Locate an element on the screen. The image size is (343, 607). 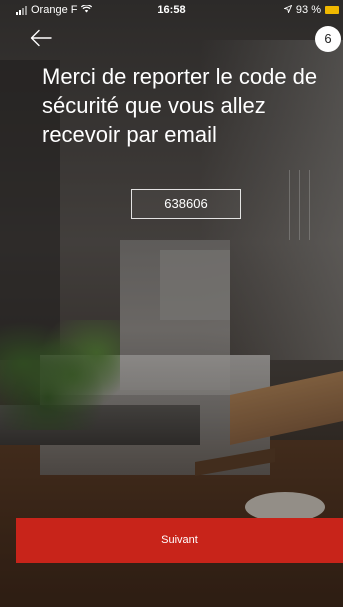
step-badge: 6 is located at coordinates (328, 39).